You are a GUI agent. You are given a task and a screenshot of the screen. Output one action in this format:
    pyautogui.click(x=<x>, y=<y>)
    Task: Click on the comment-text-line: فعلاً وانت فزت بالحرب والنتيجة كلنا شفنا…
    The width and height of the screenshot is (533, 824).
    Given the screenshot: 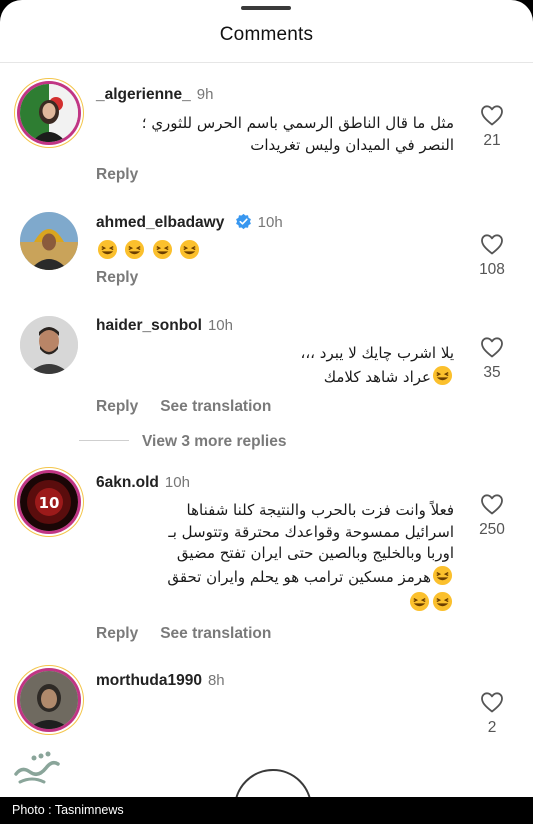 What is the action you would take?
    pyautogui.click(x=320, y=510)
    